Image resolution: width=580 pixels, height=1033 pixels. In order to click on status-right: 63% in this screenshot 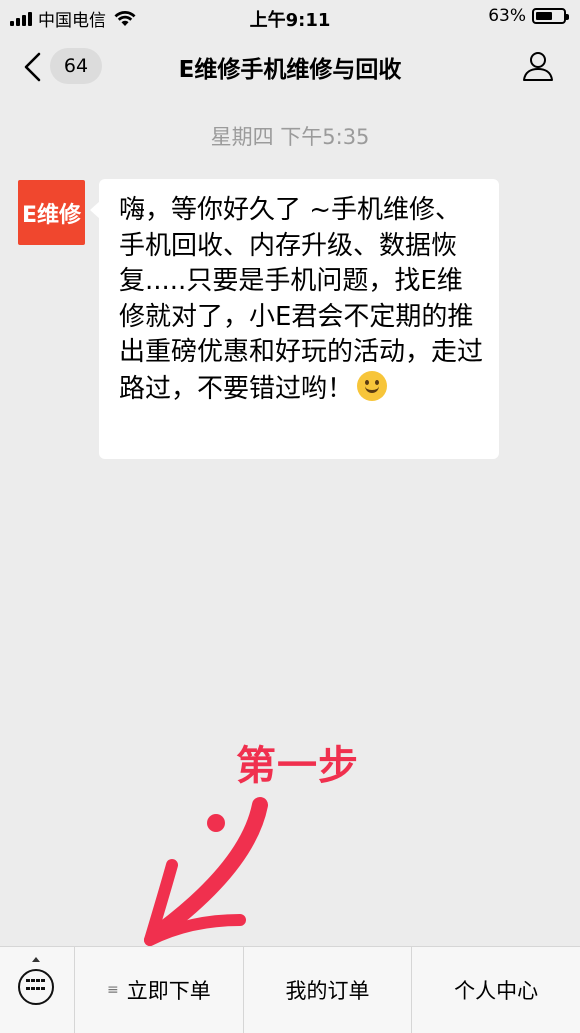, I will do `click(528, 16)`.